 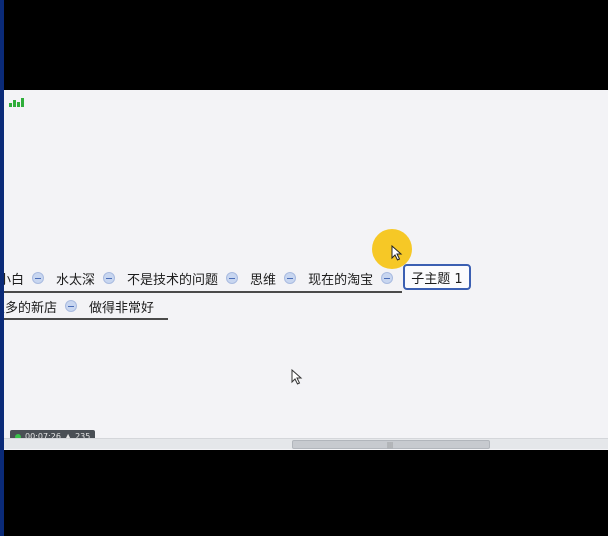 I want to click on scrollbar-thumb: |||, so click(x=391, y=444).